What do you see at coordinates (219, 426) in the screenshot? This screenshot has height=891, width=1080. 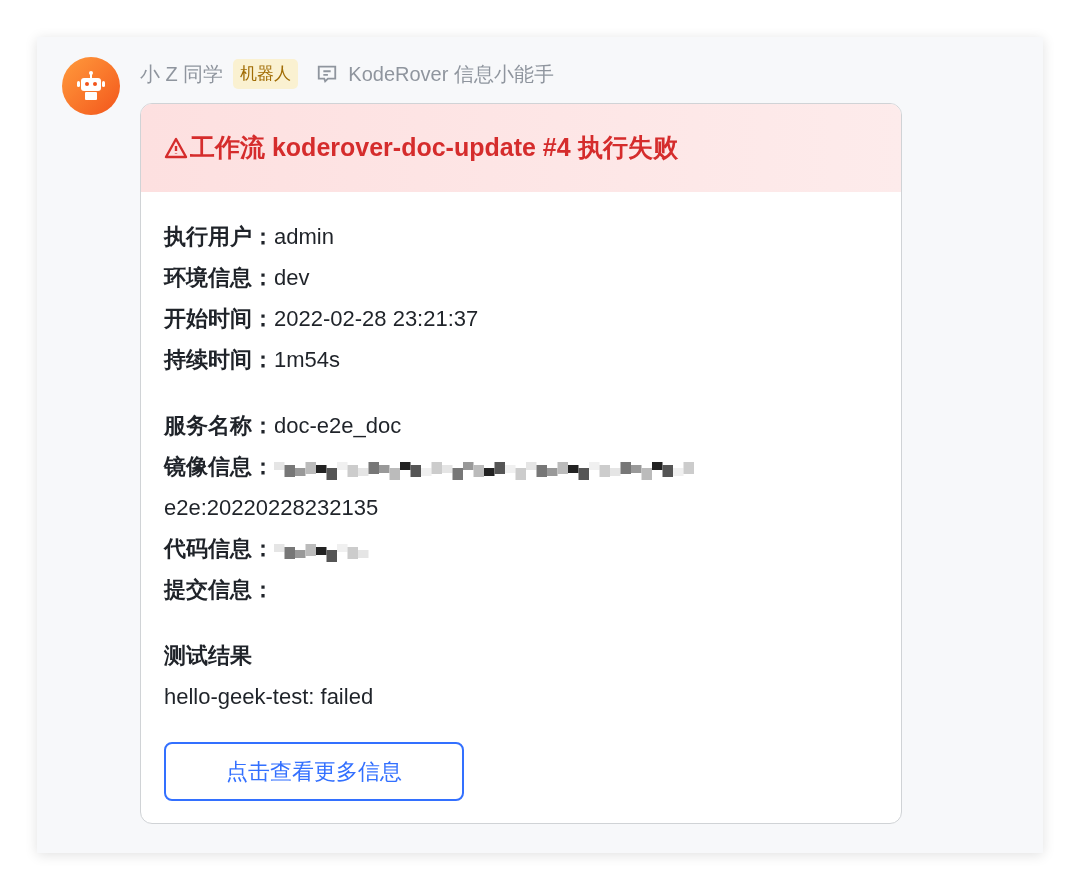 I see `field-label: 服务名称：` at bounding box center [219, 426].